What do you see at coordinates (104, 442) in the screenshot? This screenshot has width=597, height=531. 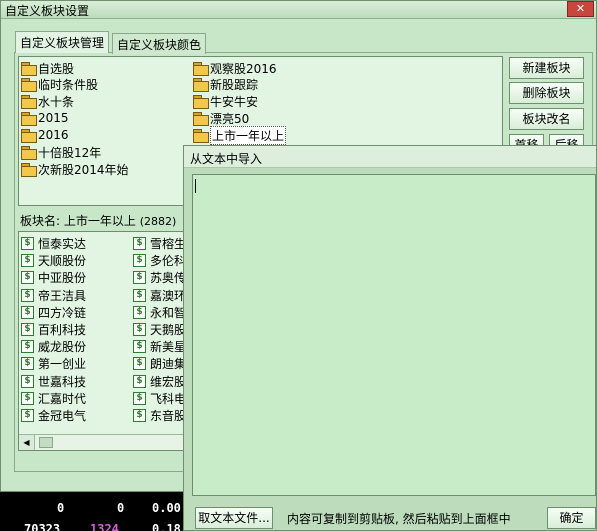 I see `horizontal-scrollbar: ◀` at bounding box center [104, 442].